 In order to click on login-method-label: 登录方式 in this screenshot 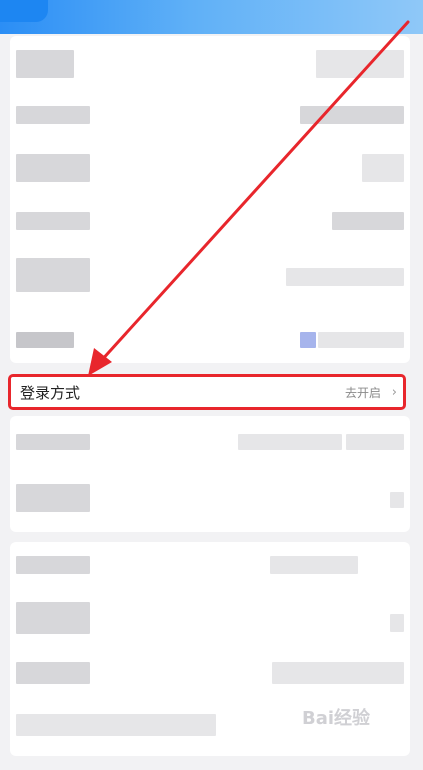, I will do `click(50, 393)`.